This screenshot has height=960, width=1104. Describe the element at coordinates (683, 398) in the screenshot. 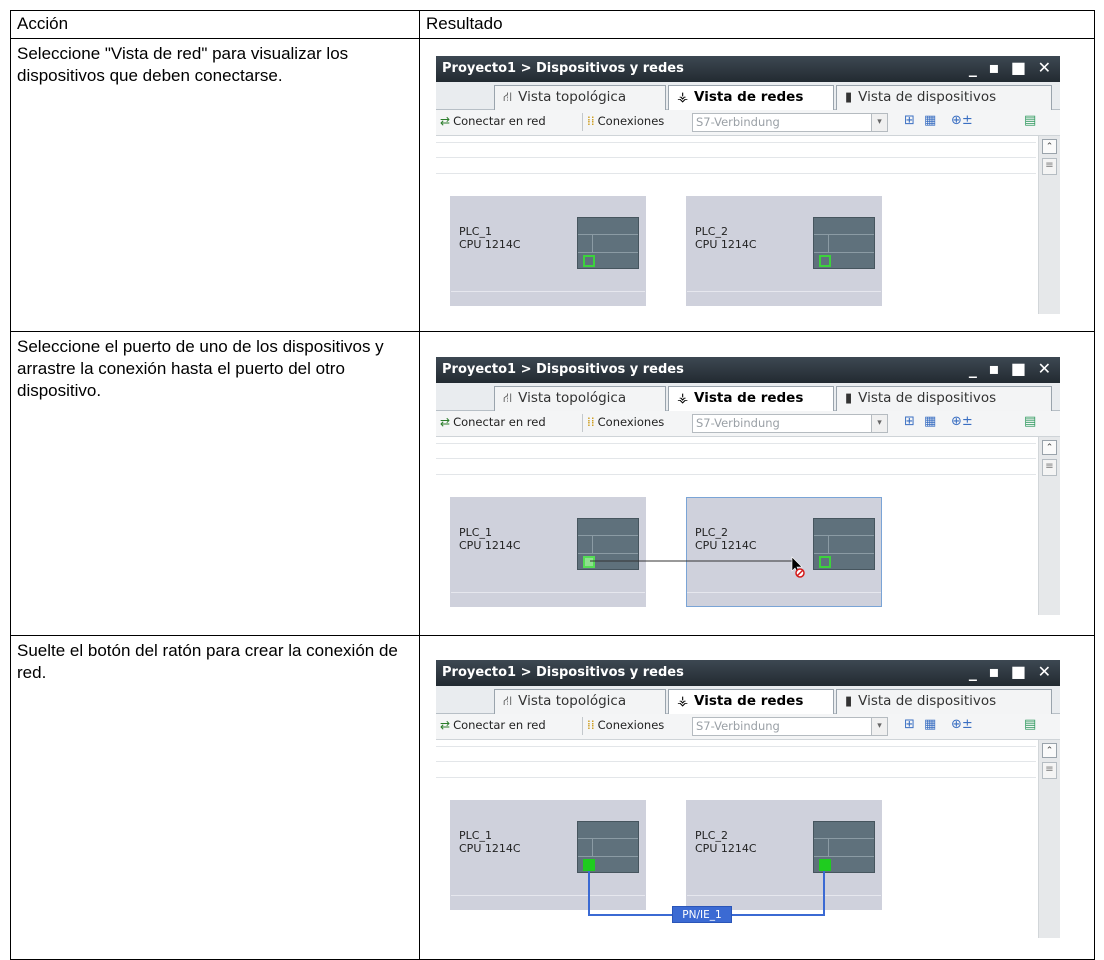

I see `network-icon: ⚶` at that location.